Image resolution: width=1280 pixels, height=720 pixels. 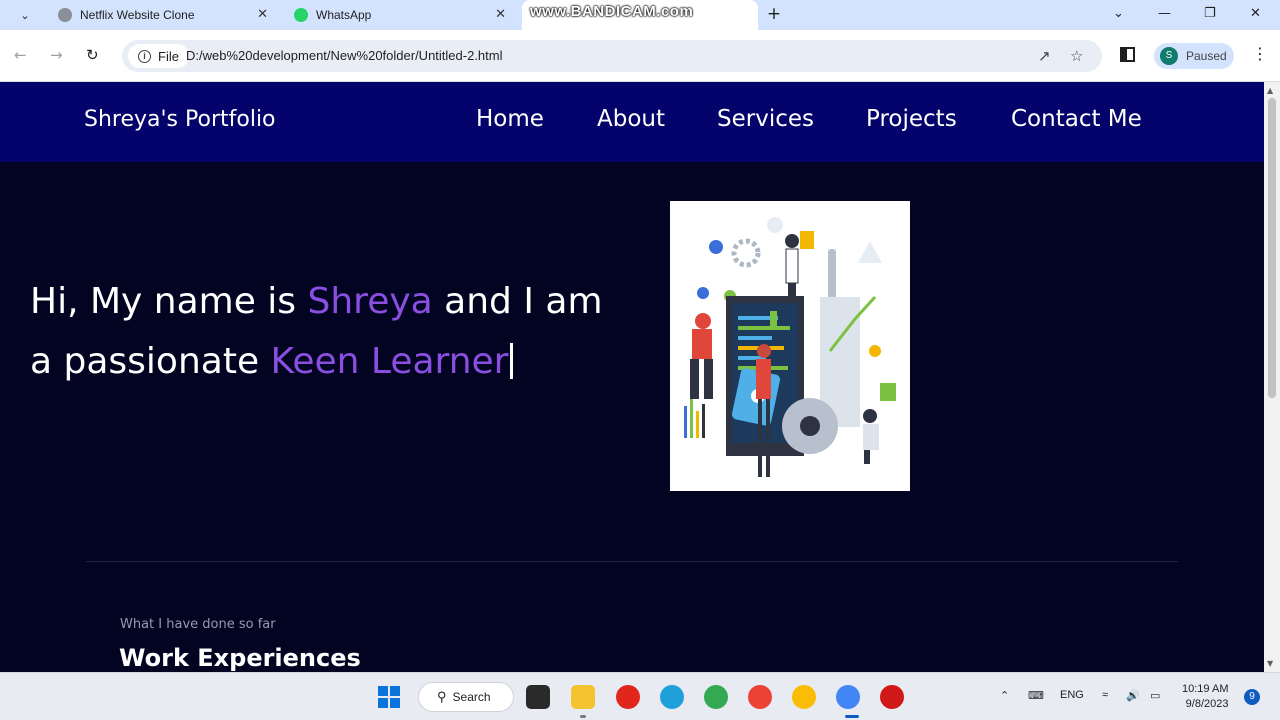 I want to click on chevron-up-icon: ⌃, so click(x=1004, y=695).